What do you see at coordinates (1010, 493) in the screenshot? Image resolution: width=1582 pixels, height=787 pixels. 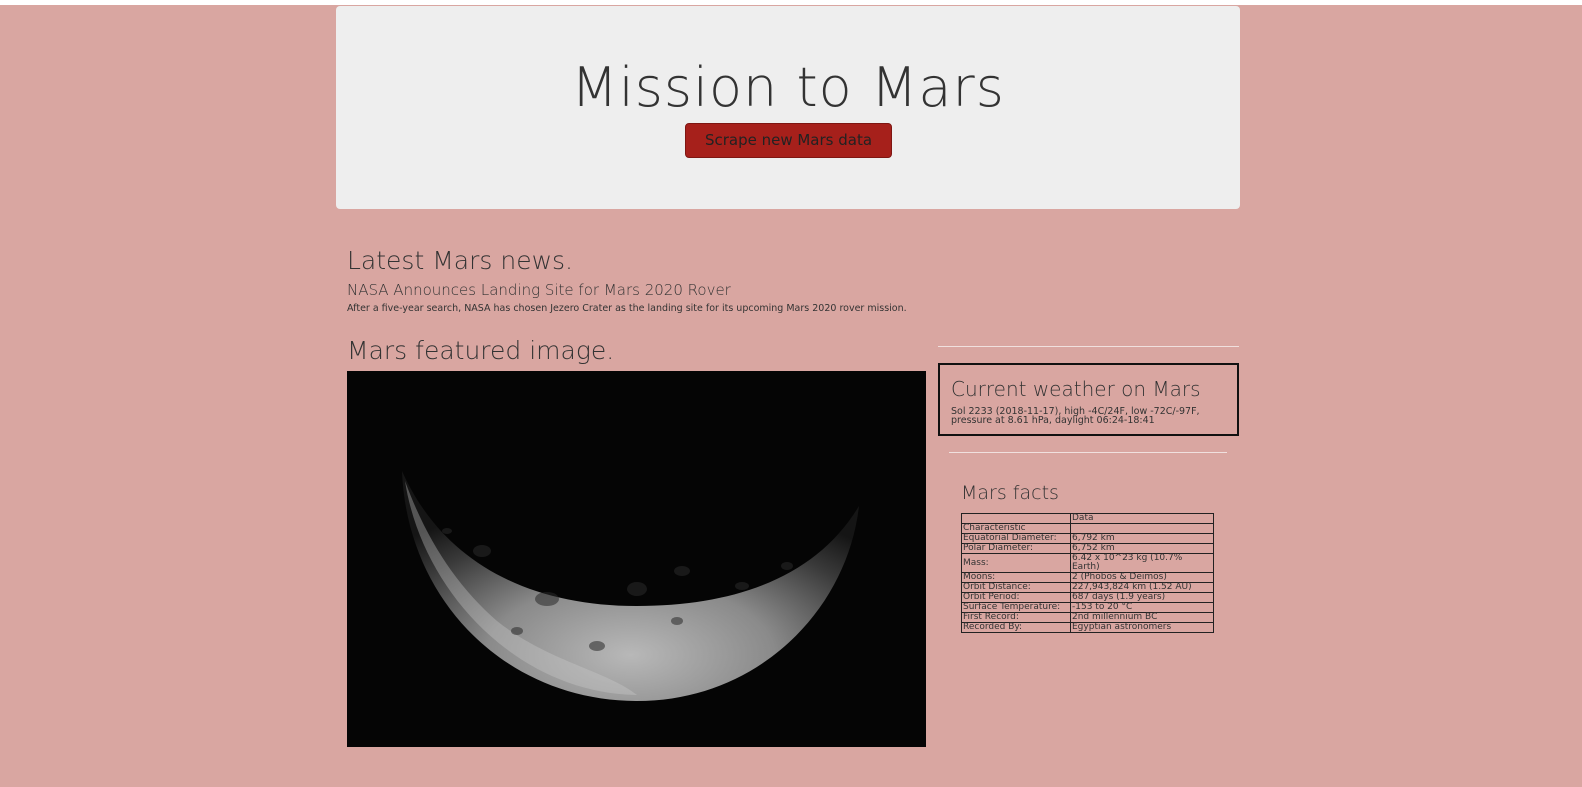 I see `facts-heading: Mars facts` at bounding box center [1010, 493].